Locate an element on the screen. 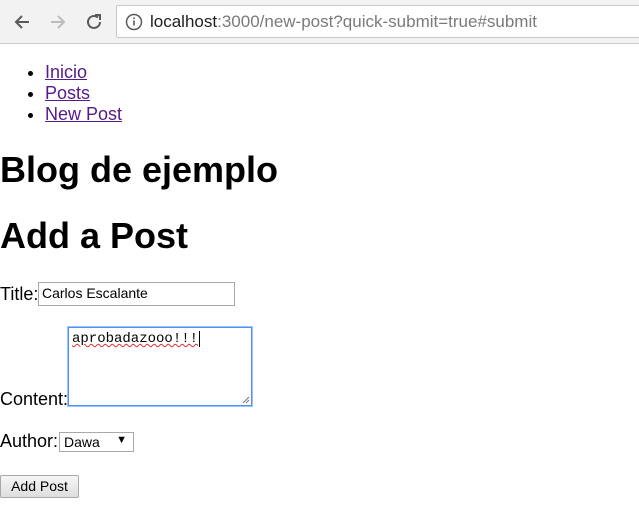  arrow-right-icon is located at coordinates (58, 22).